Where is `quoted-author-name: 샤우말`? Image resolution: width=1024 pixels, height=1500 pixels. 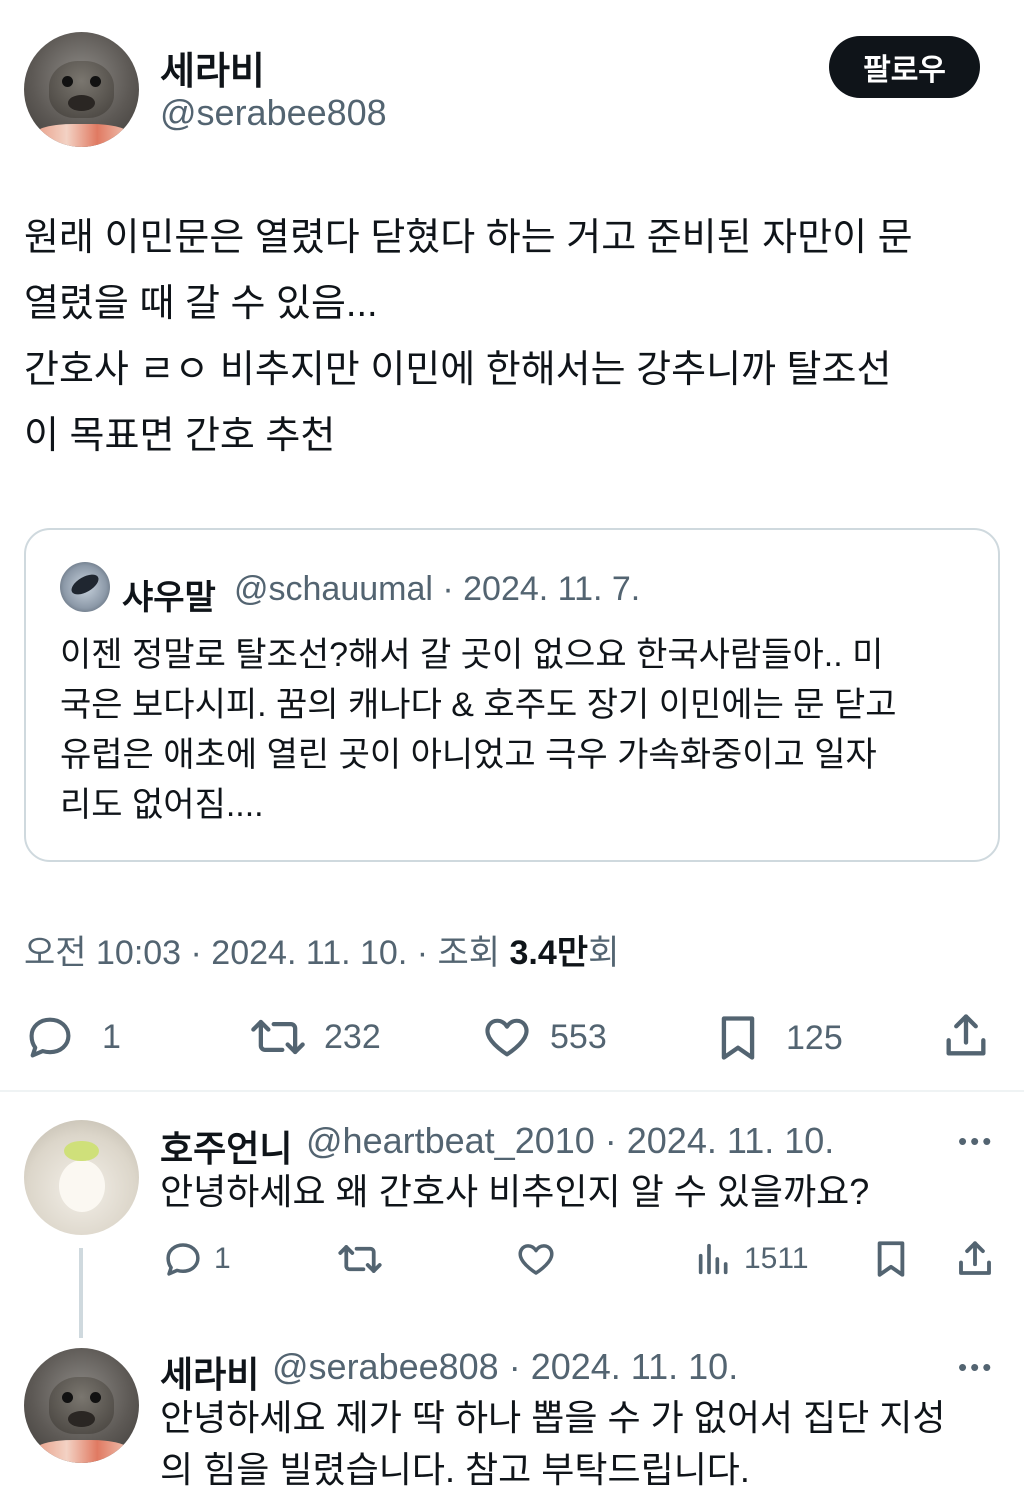
quoted-author-name: 샤우말 is located at coordinates (169, 598).